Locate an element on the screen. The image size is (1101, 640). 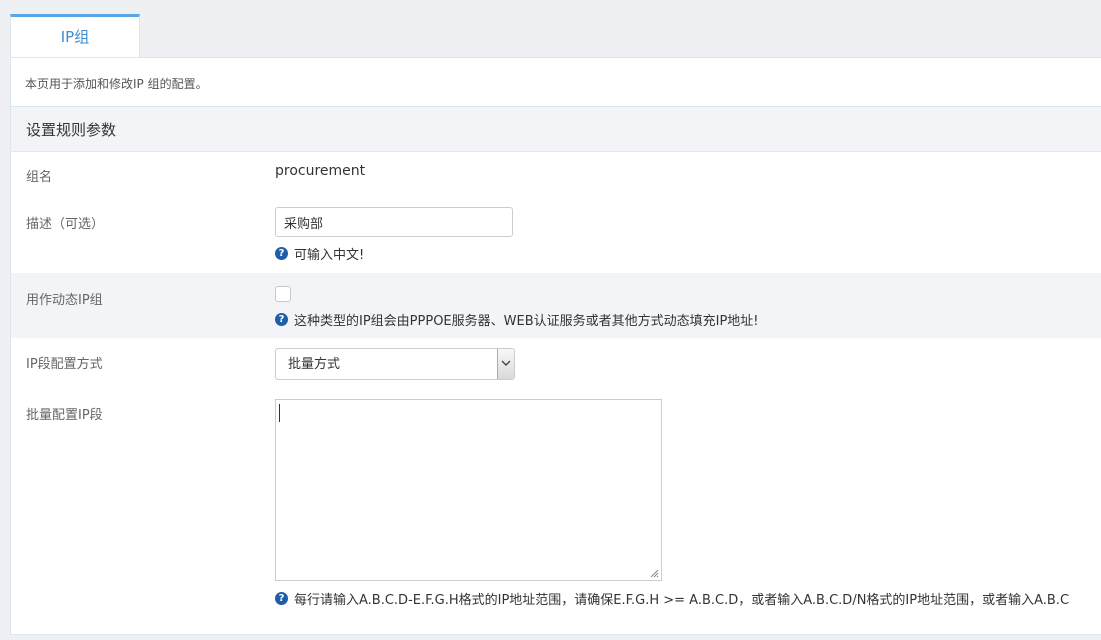
description-hint-text: 可输入中文! is located at coordinates (329, 255).